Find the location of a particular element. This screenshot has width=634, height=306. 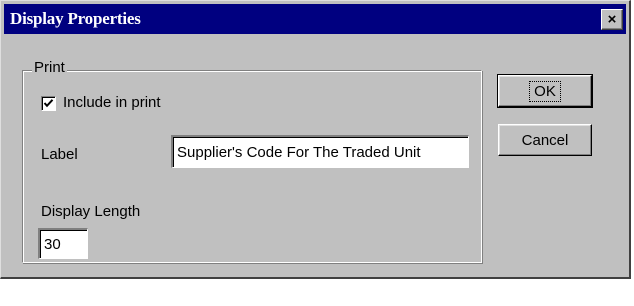

ok-button-label: OK is located at coordinates (545, 91).